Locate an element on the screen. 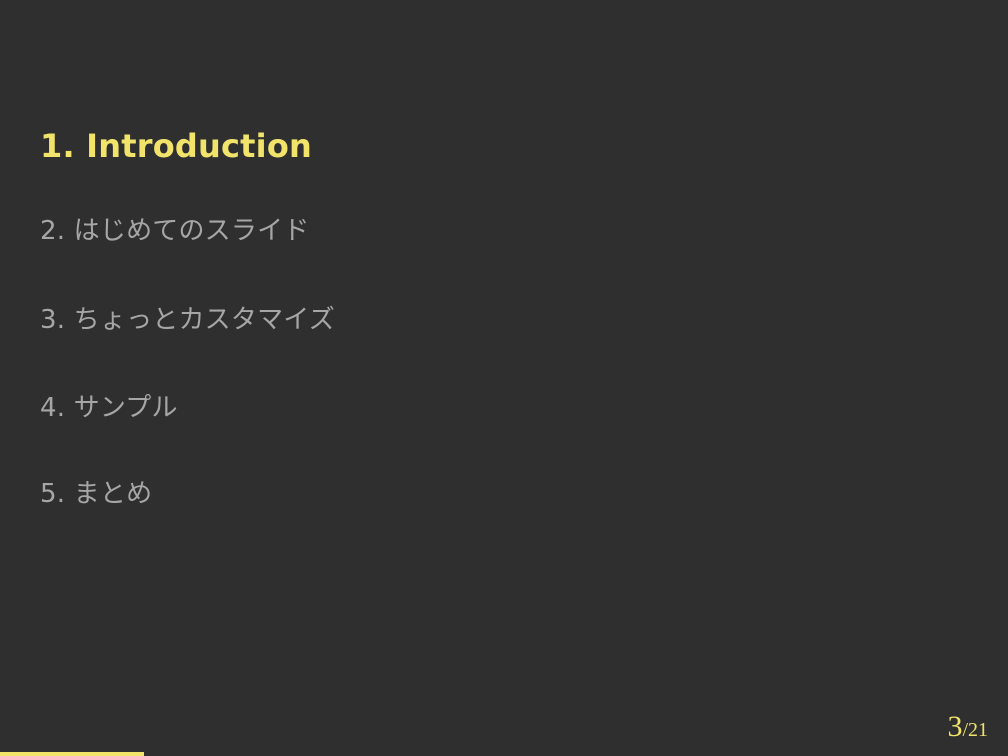  total-page-count: 21 is located at coordinates (978, 730).